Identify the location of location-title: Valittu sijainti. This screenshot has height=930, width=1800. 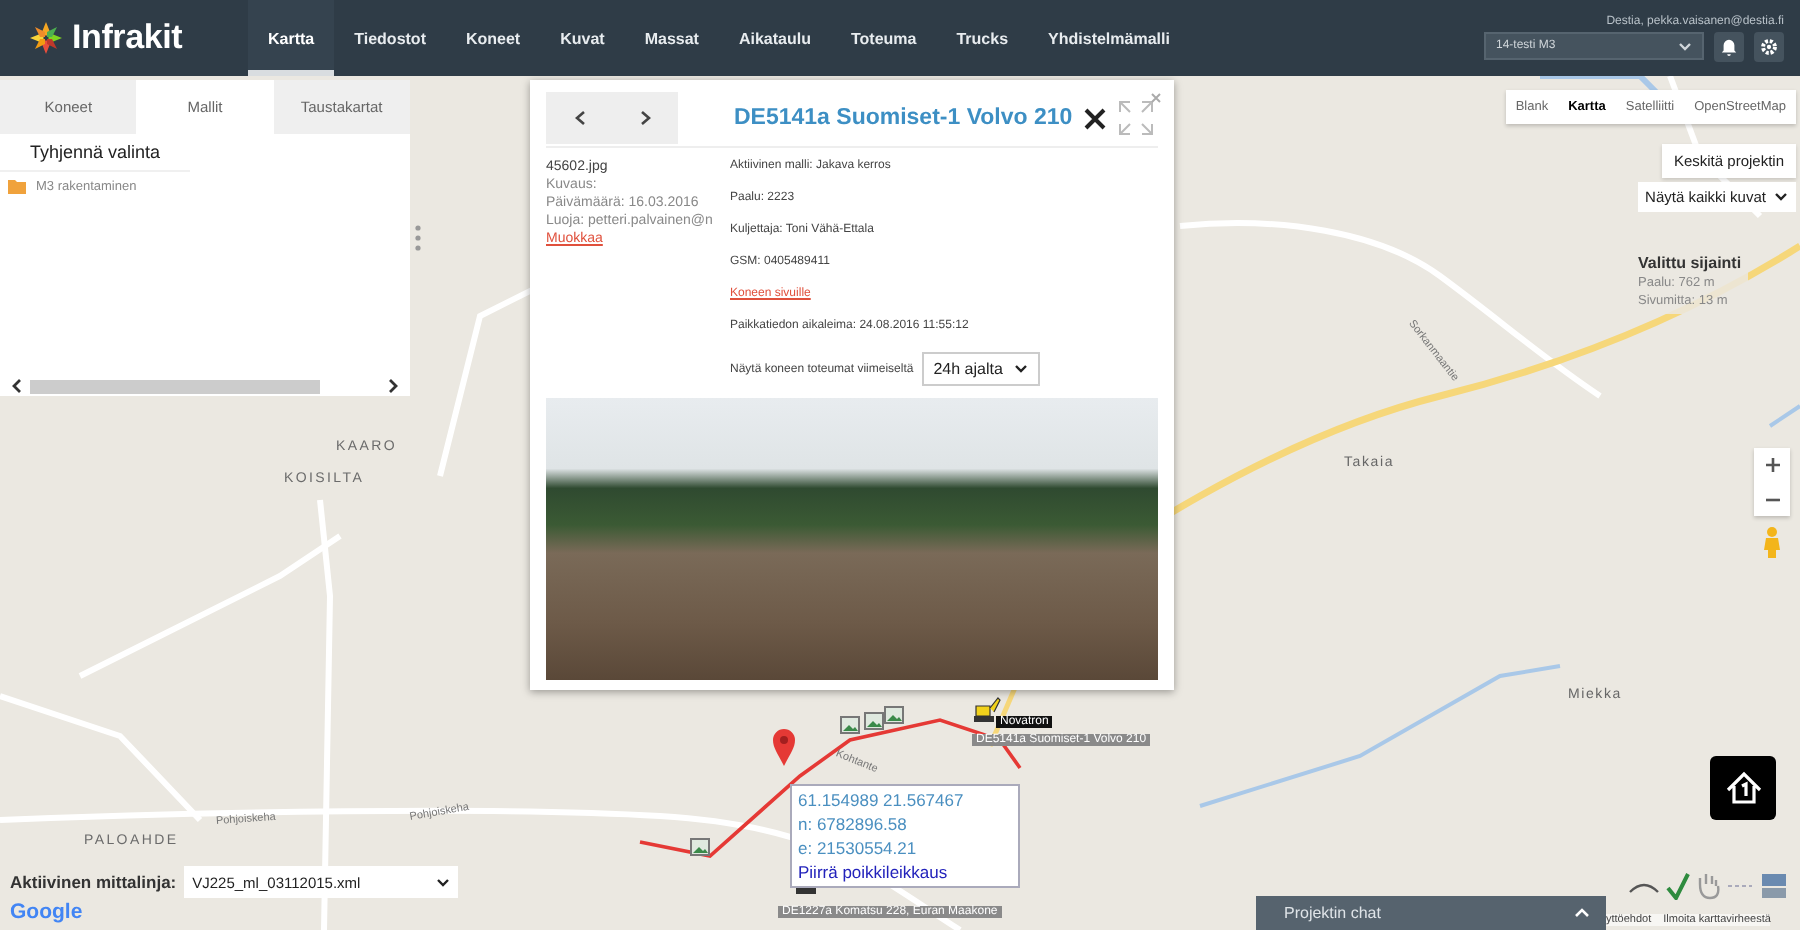
(1690, 263).